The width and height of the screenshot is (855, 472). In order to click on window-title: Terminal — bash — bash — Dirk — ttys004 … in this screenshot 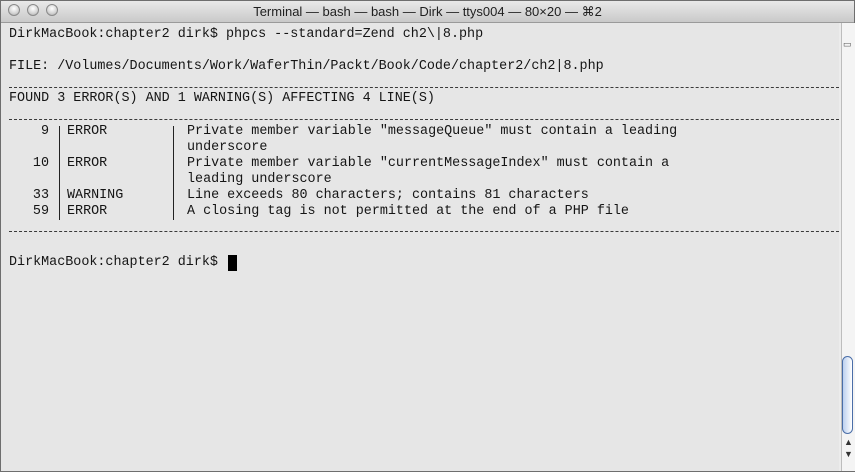, I will do `click(427, 11)`.